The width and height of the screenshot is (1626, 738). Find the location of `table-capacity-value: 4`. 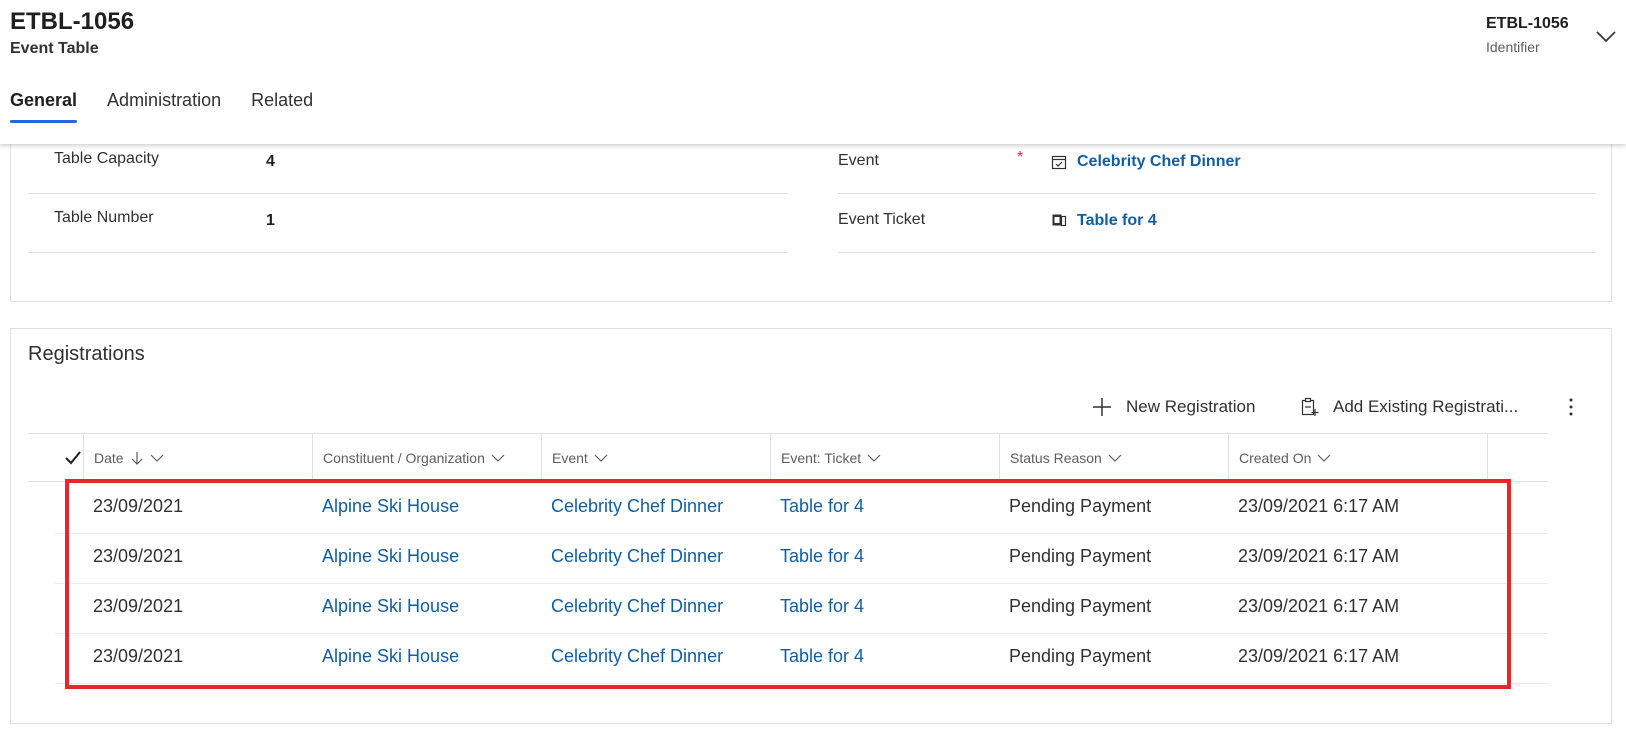

table-capacity-value: 4 is located at coordinates (270, 162).